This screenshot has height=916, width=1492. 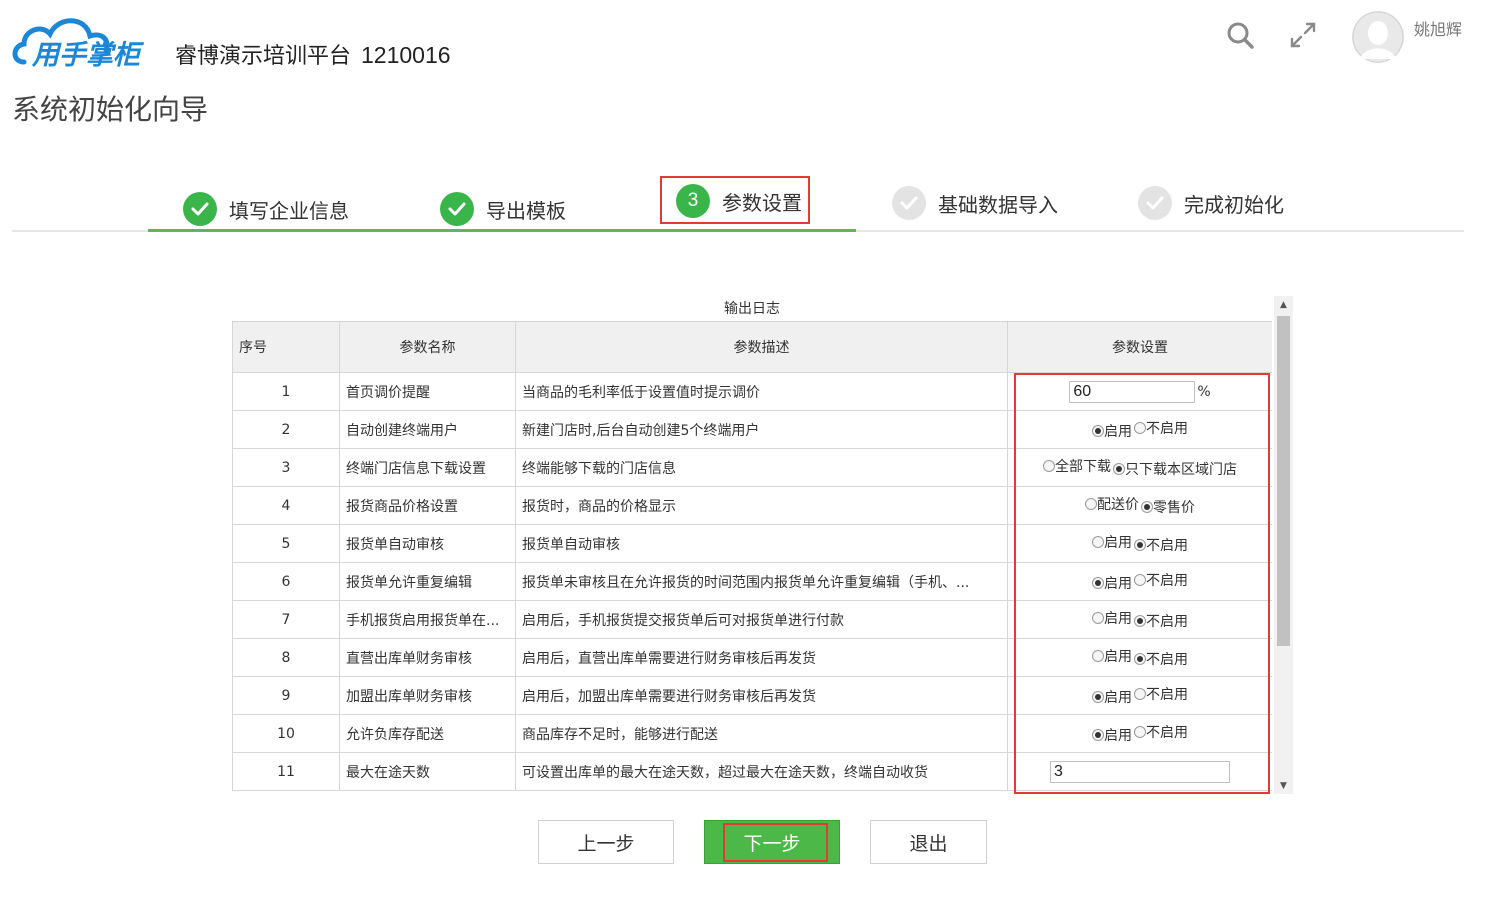 I want to click on row-number: 10, so click(x=286, y=733).